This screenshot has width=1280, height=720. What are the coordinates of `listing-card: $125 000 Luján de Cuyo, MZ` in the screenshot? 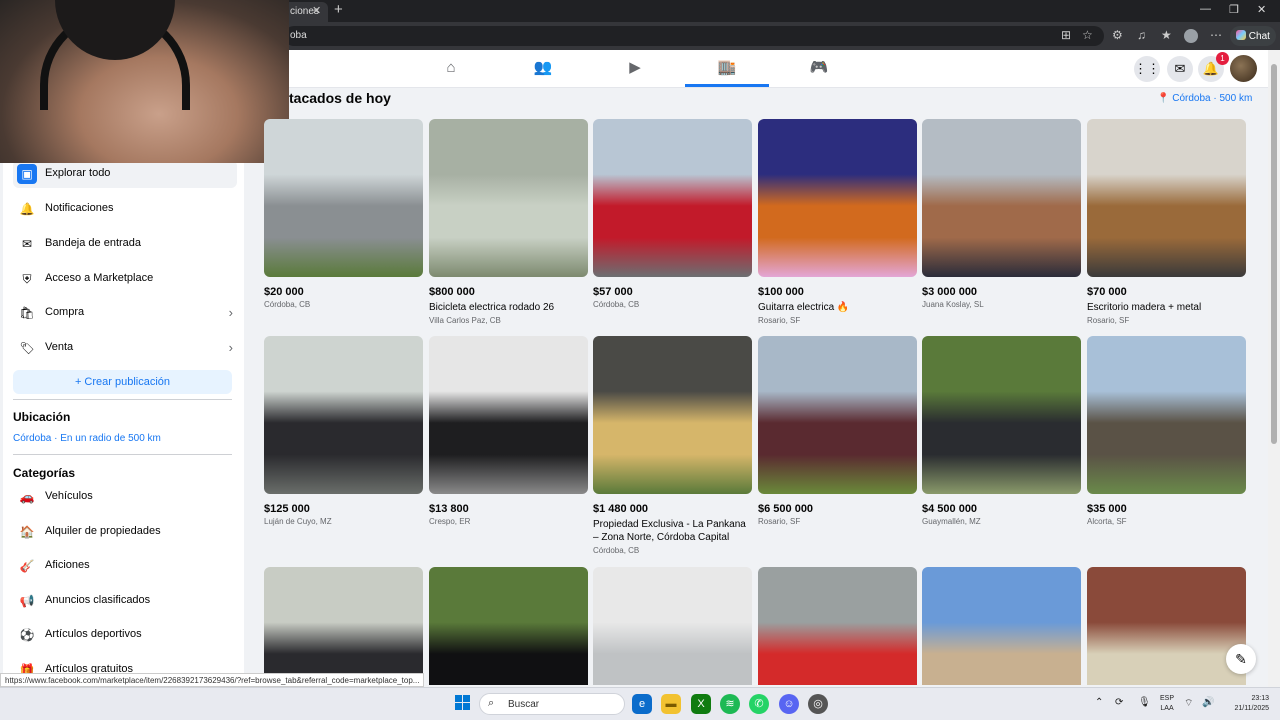 It's located at (343, 431).